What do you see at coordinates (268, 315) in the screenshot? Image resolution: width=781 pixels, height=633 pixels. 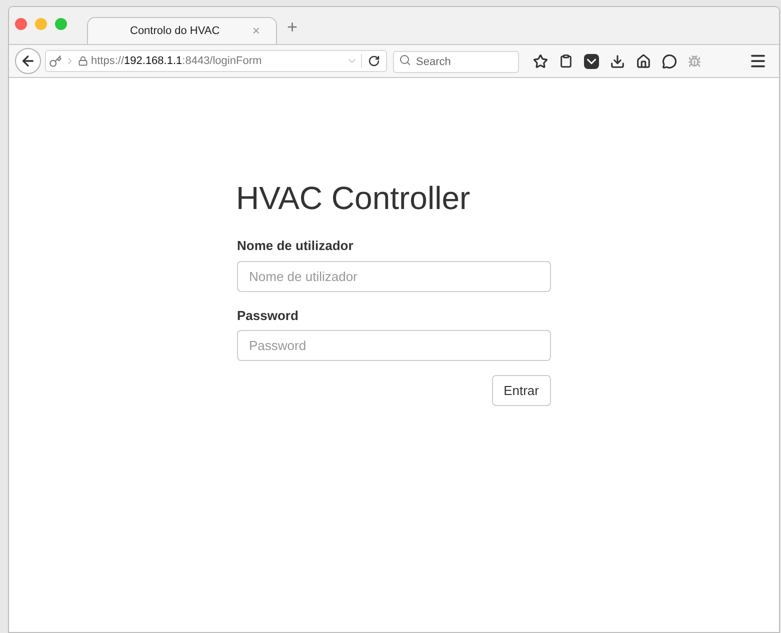 I see `field-label: Password` at bounding box center [268, 315].